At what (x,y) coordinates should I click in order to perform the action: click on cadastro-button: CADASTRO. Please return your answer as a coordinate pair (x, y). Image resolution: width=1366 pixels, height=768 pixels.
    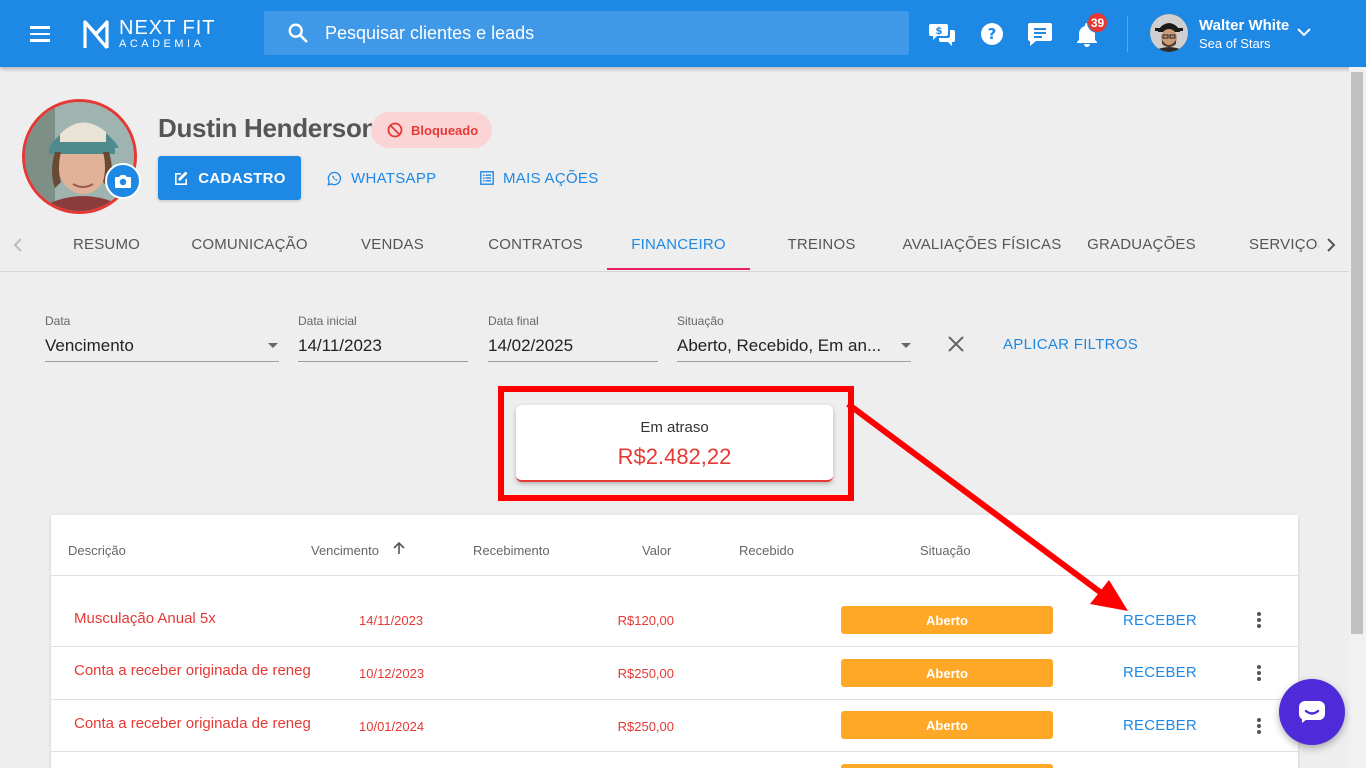
    Looking at the image, I should click on (229, 178).